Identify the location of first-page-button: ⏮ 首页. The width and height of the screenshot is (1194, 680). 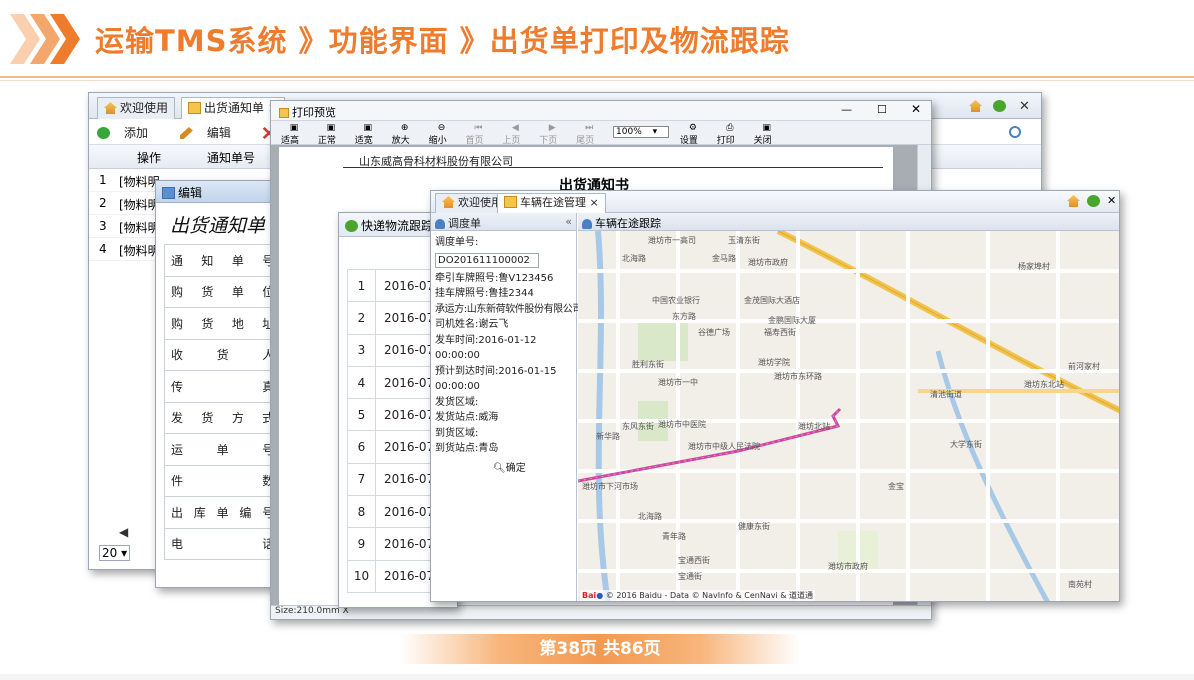
(478, 134).